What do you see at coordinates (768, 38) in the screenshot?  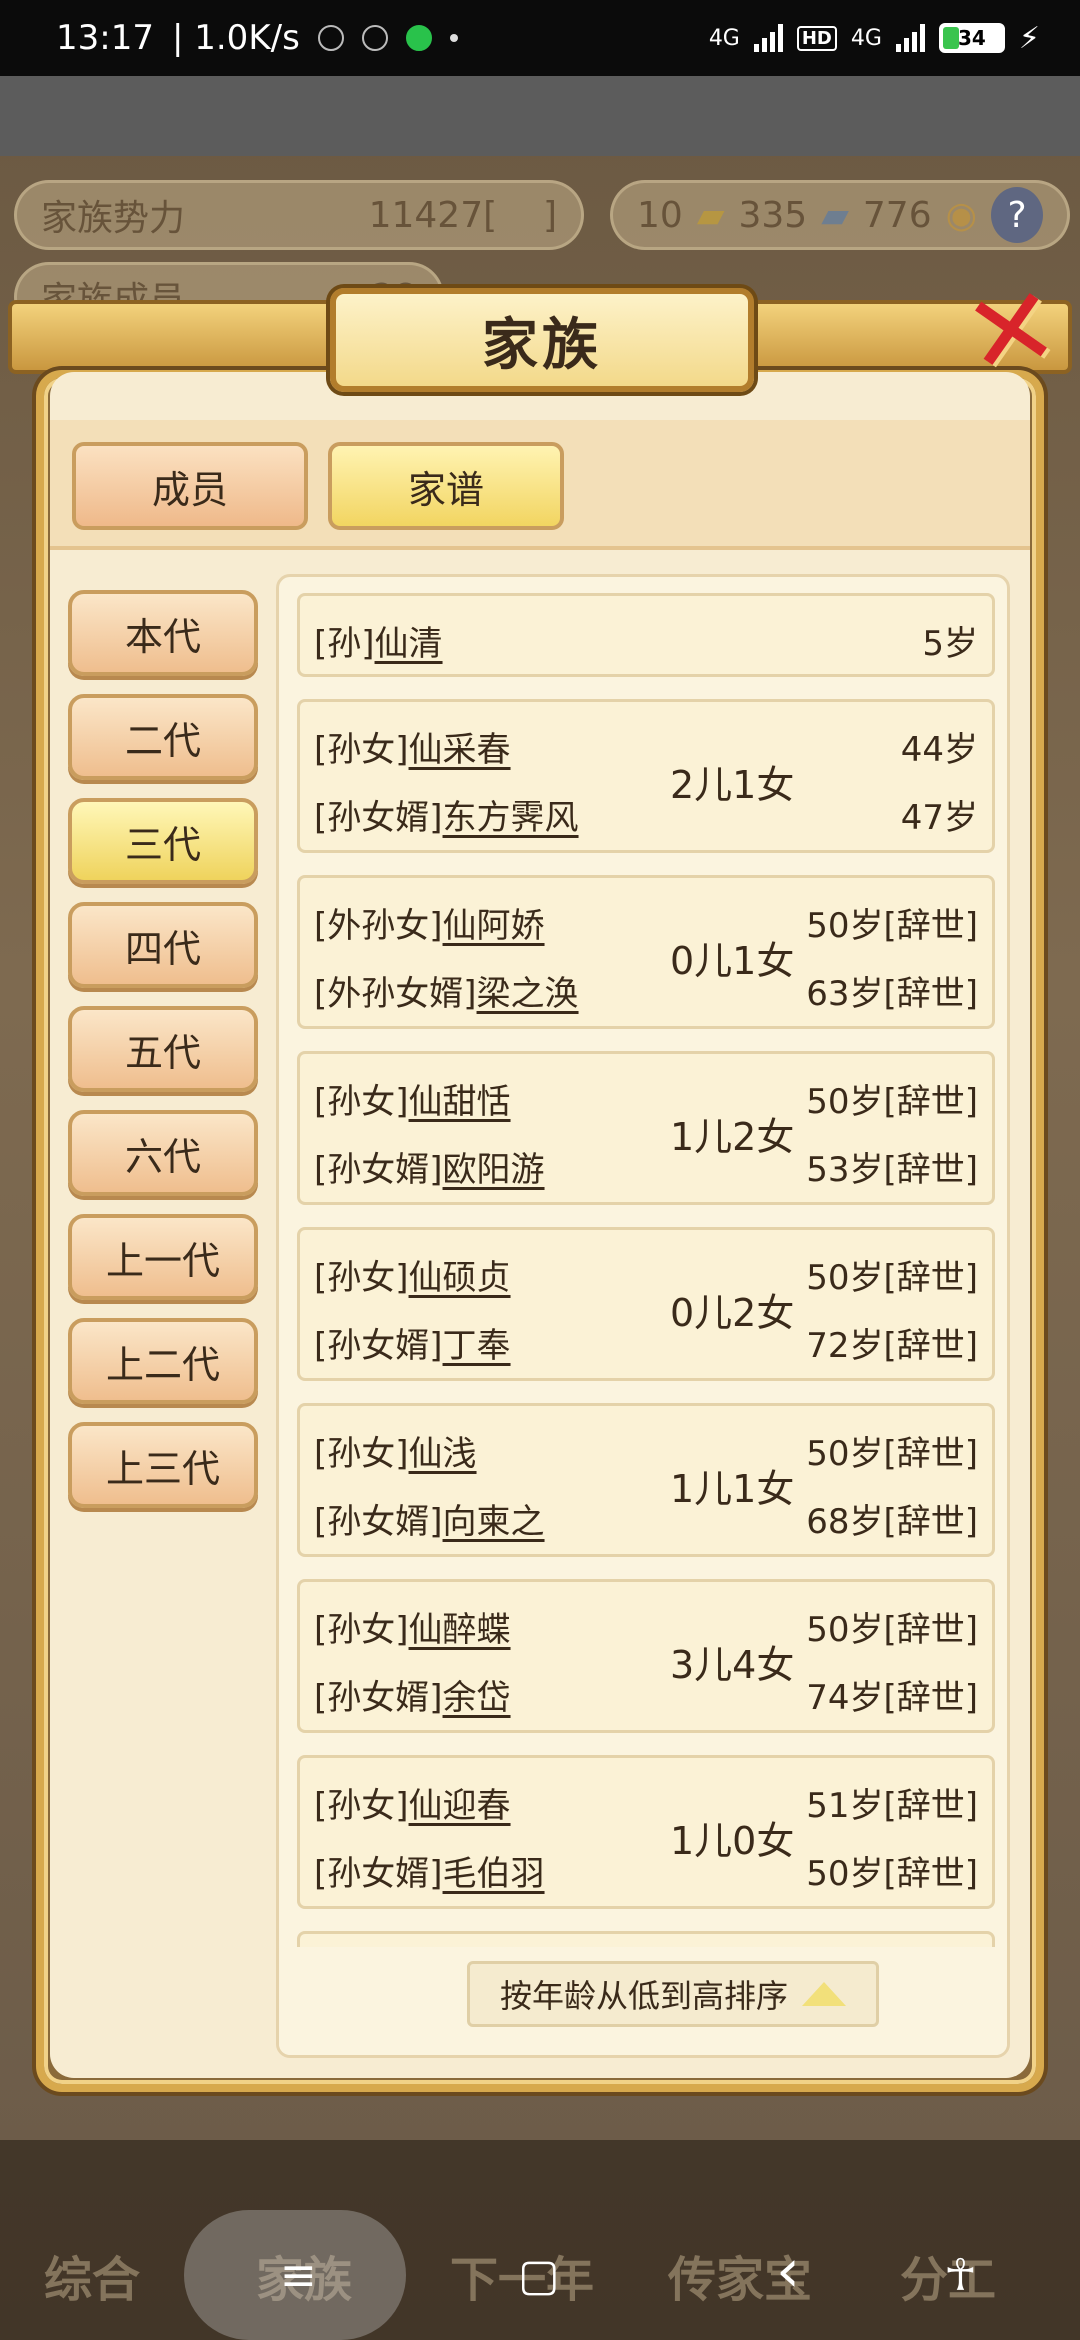 I see `signal-icon` at bounding box center [768, 38].